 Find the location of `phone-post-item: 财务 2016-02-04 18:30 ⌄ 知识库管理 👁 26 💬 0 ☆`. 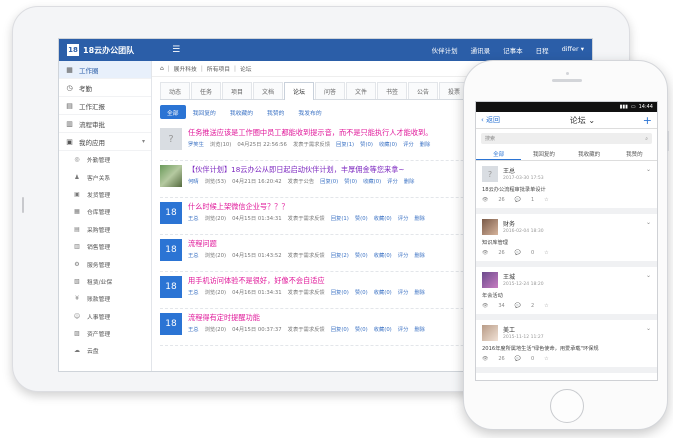

phone-post-item: 财务 2016-02-04 18:30 ⌄ 知识库管理 👁 26 💬 0 ☆ is located at coordinates (566, 240).